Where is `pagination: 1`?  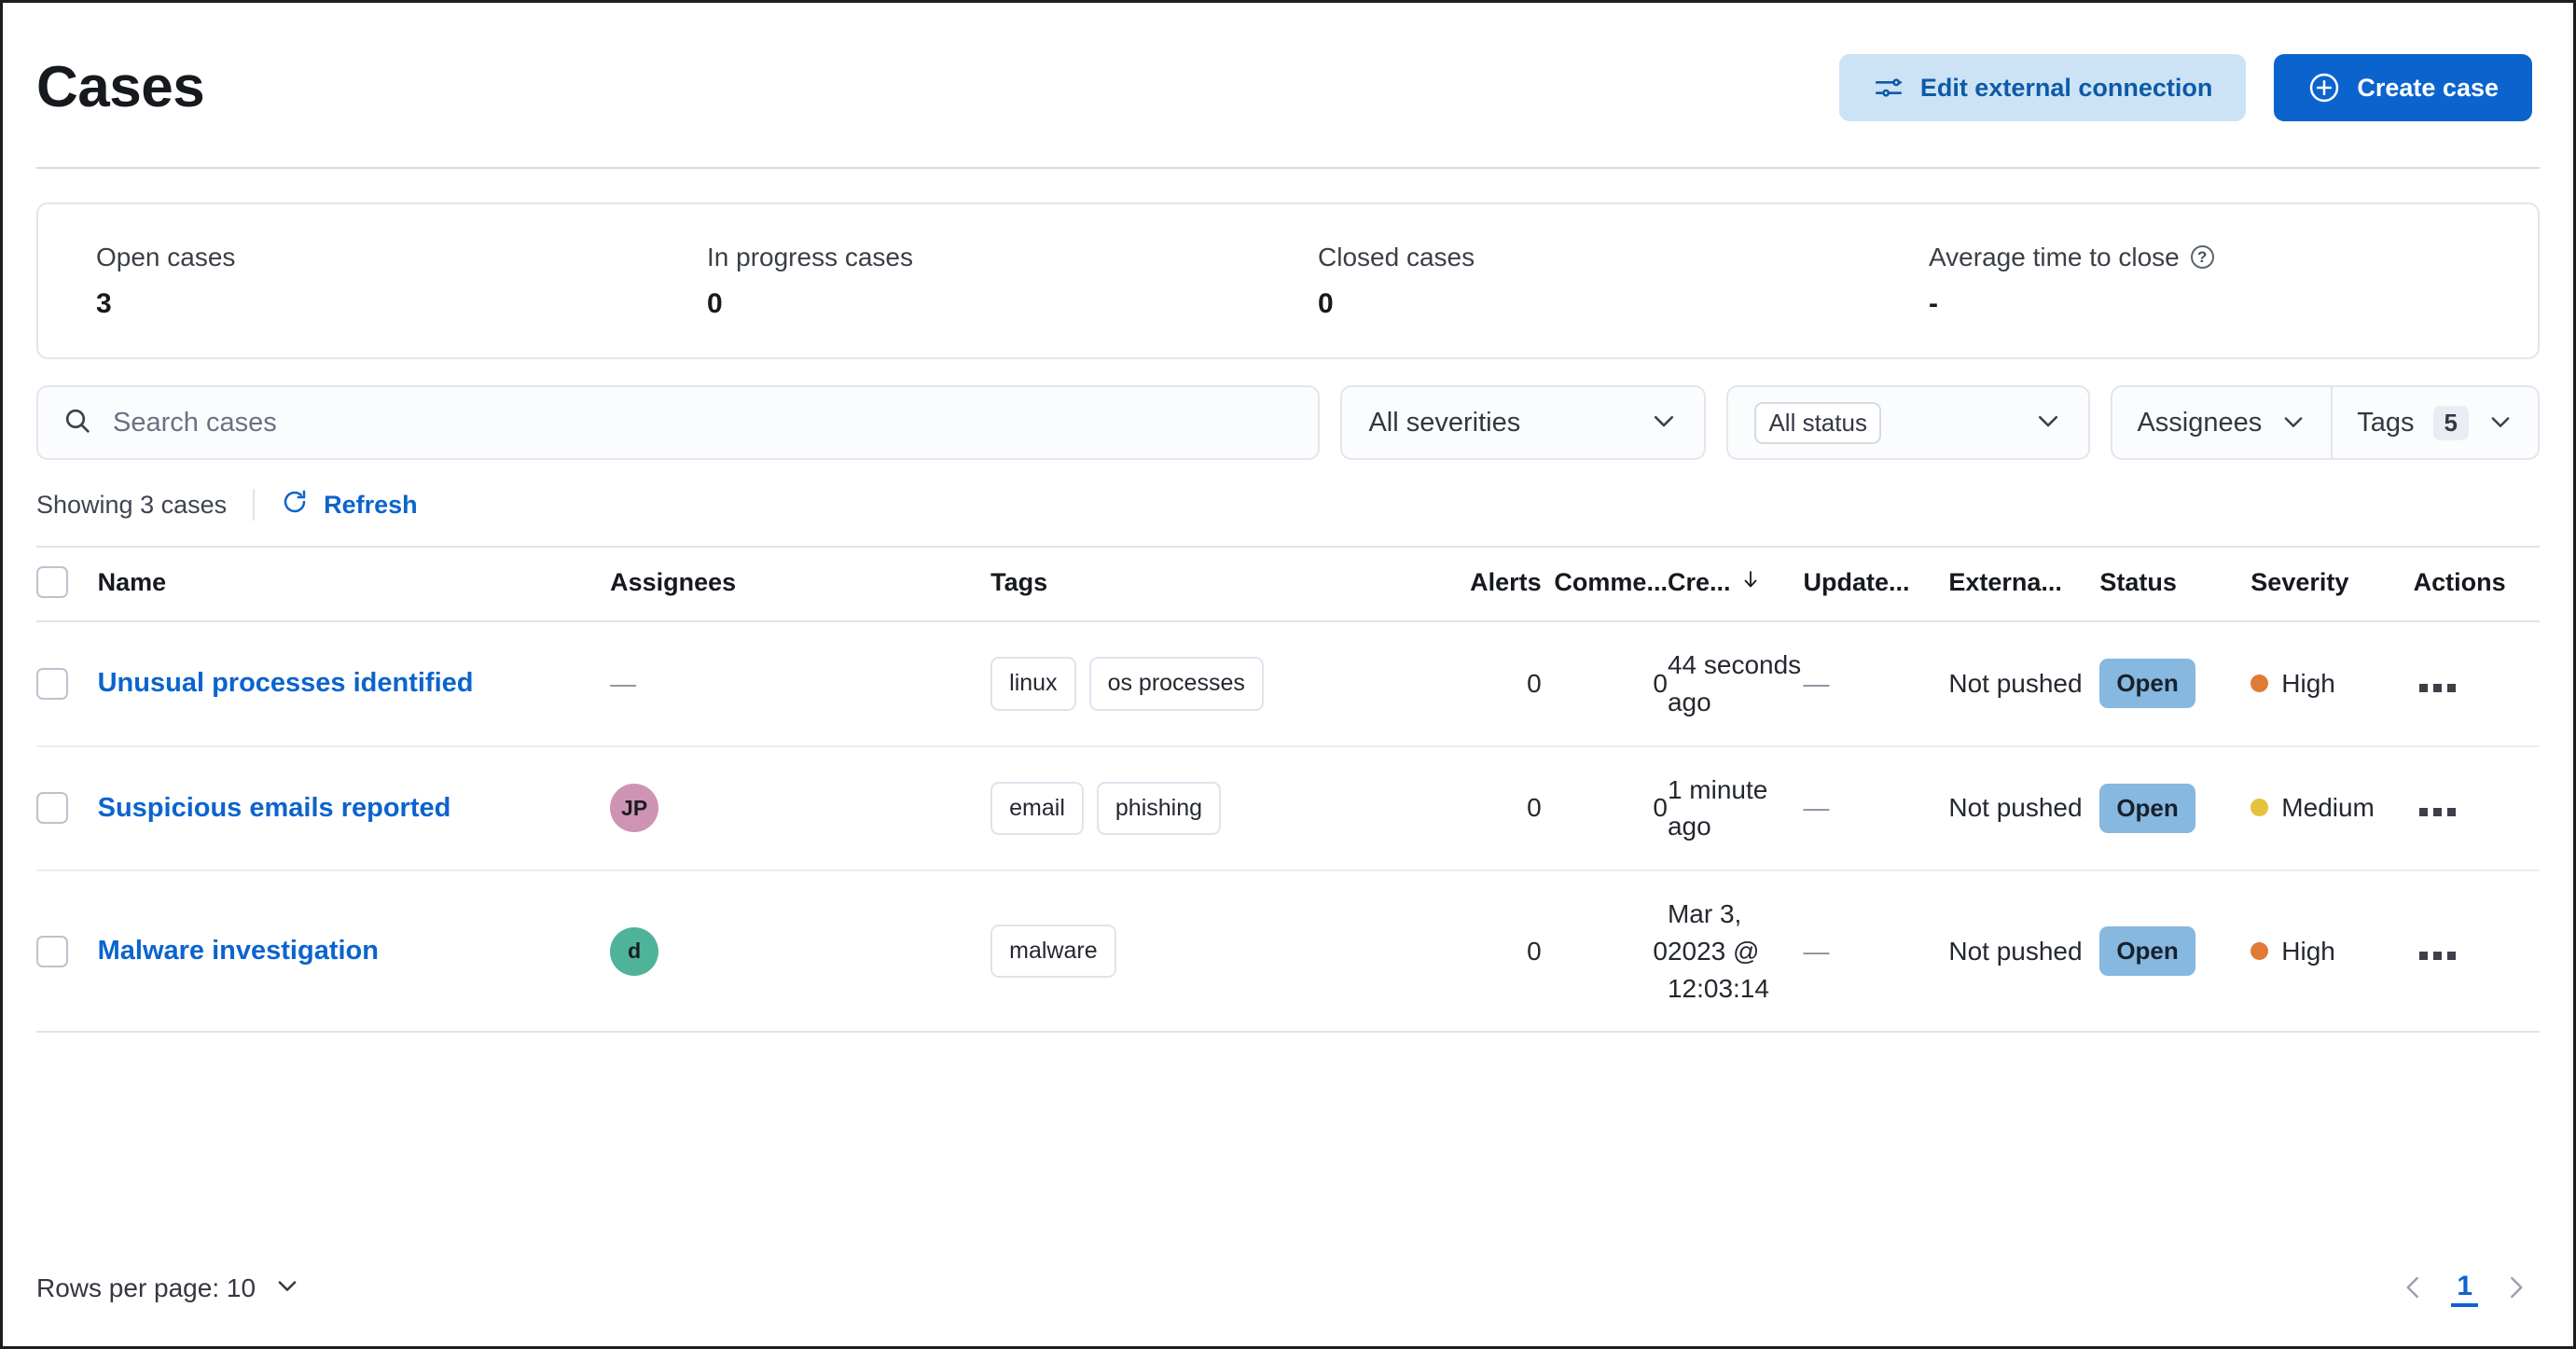
pagination: 1 is located at coordinates (2464, 1288).